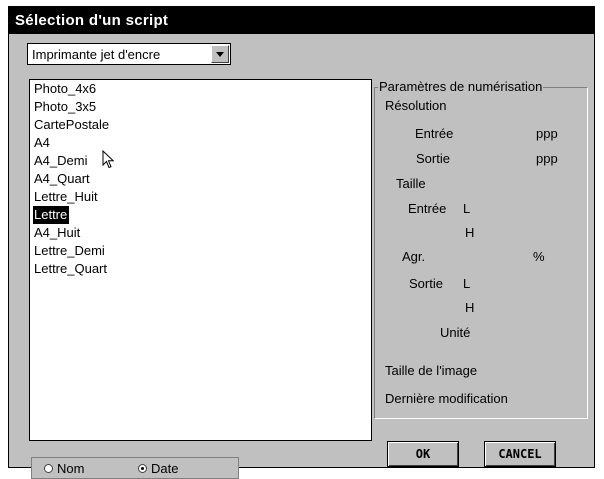 The image size is (604, 479). I want to click on cancel-button: CANCEL, so click(520, 454).